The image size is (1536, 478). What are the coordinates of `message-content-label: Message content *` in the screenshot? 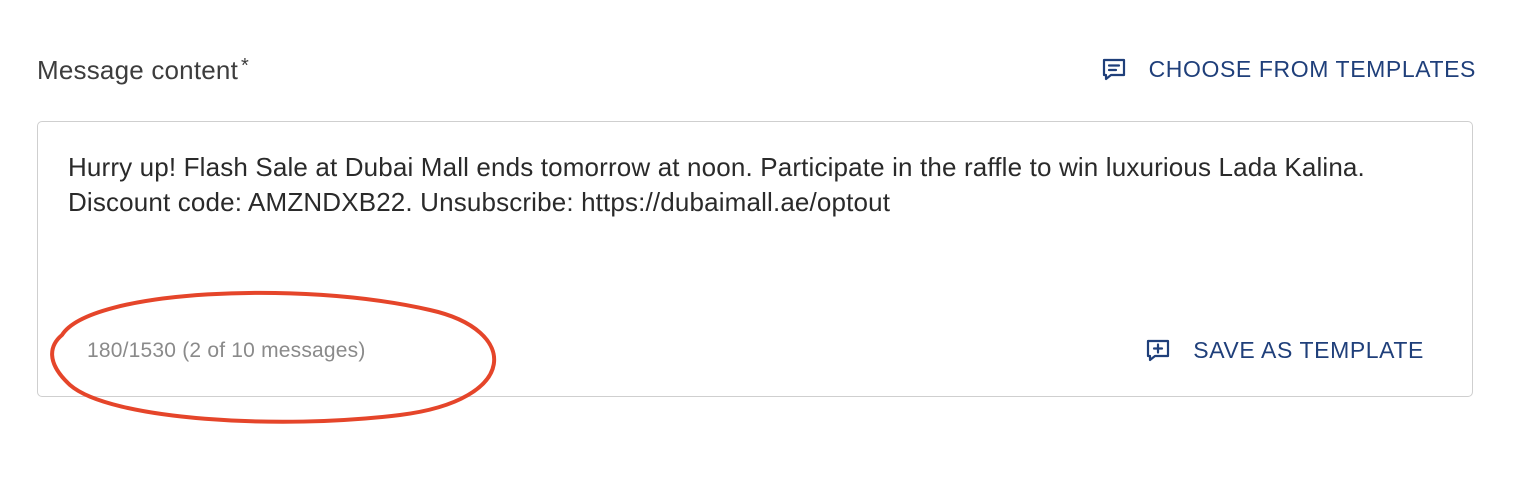 It's located at (143, 70).